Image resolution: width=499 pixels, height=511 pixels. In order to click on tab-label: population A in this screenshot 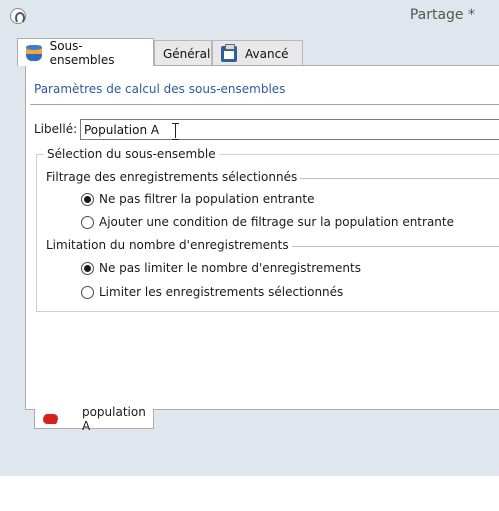, I will do `click(113, 418)`.